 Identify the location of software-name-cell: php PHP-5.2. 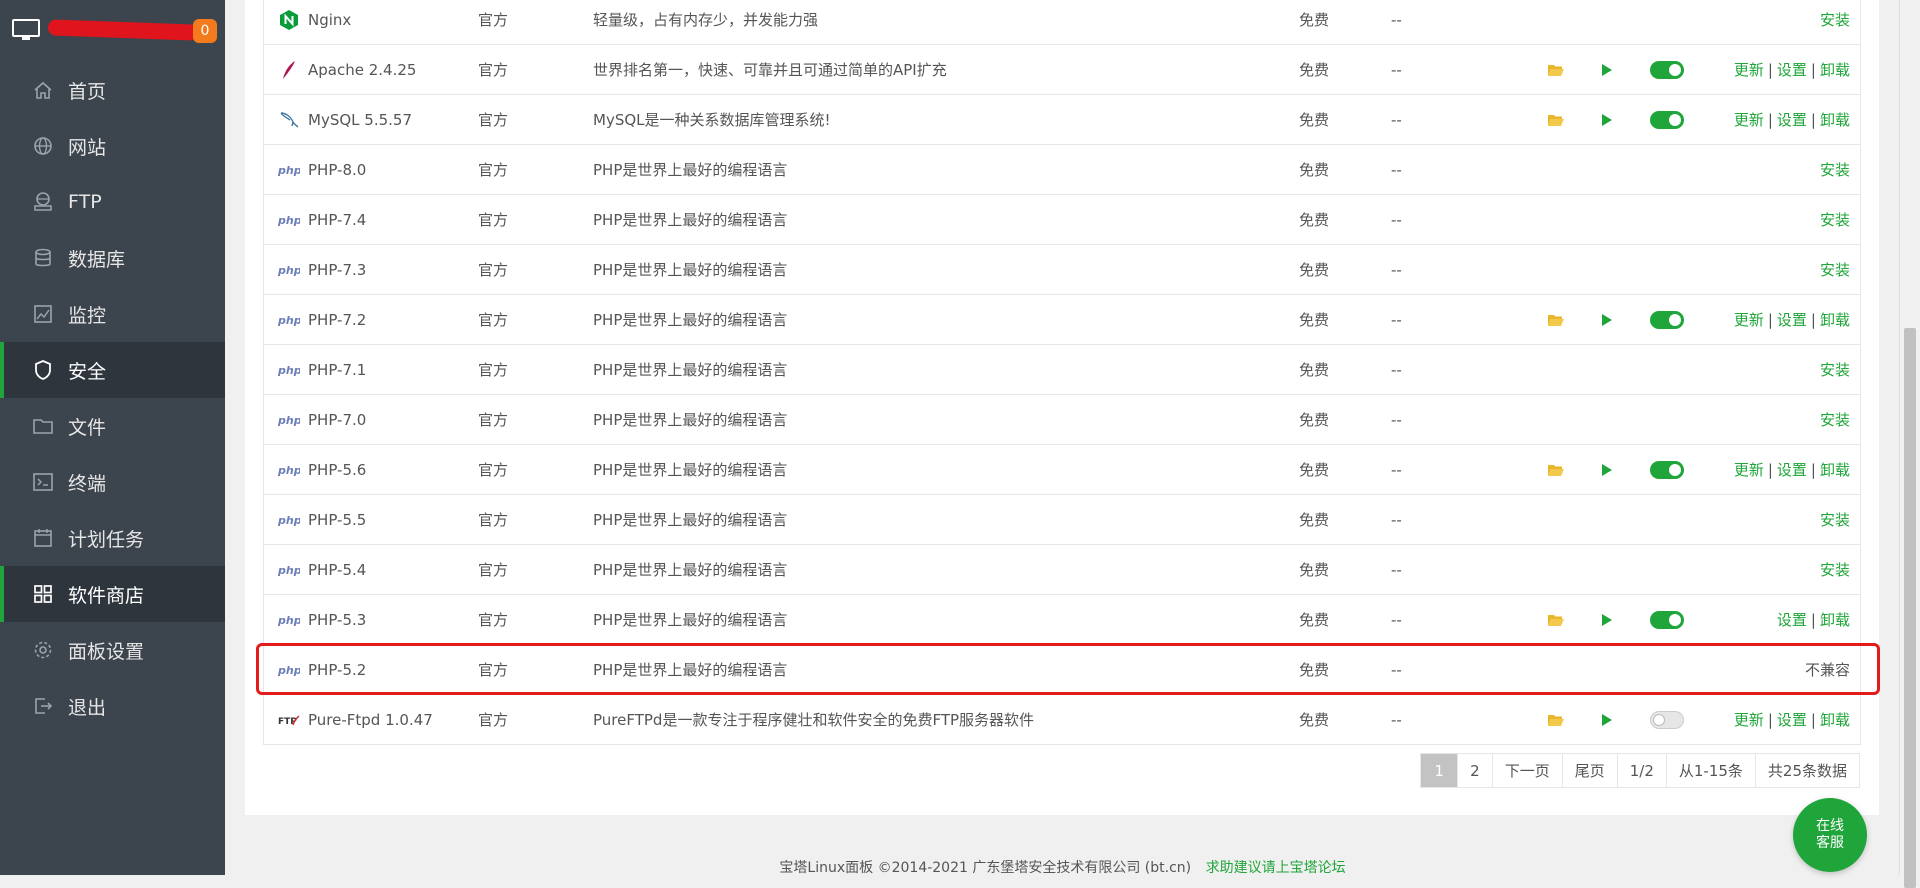
(370, 669).